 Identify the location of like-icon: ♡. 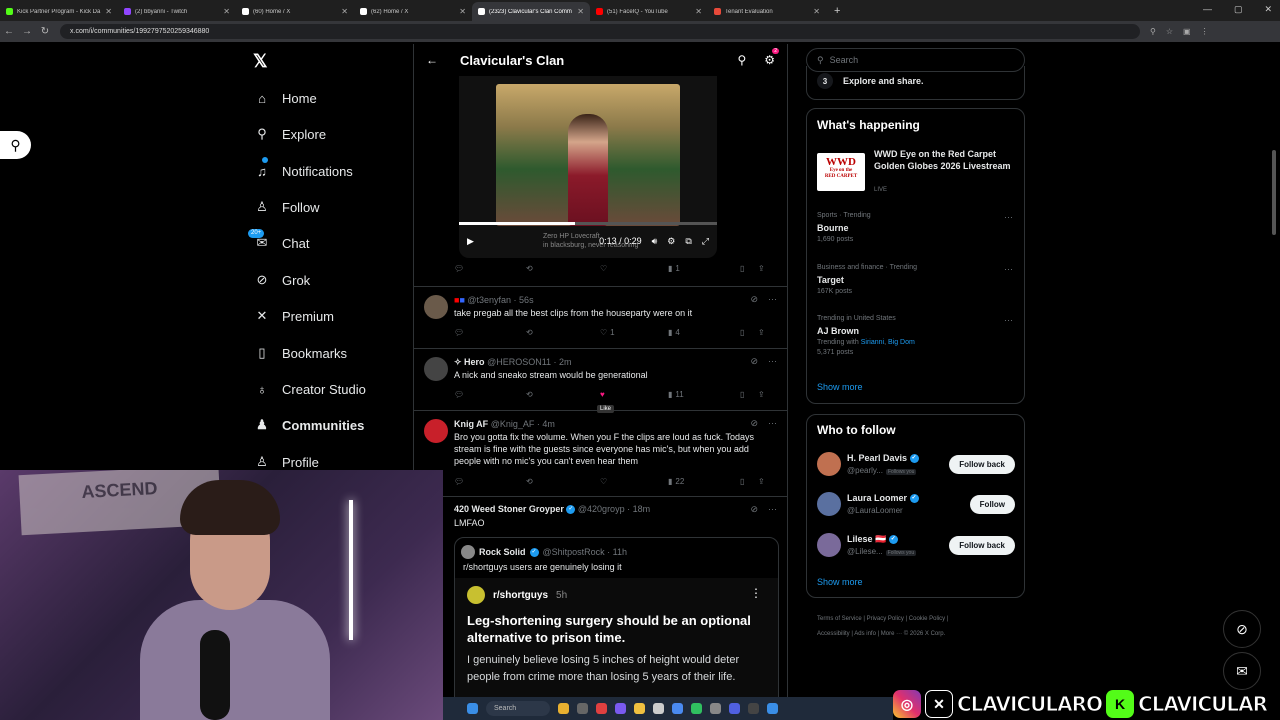
(634, 481).